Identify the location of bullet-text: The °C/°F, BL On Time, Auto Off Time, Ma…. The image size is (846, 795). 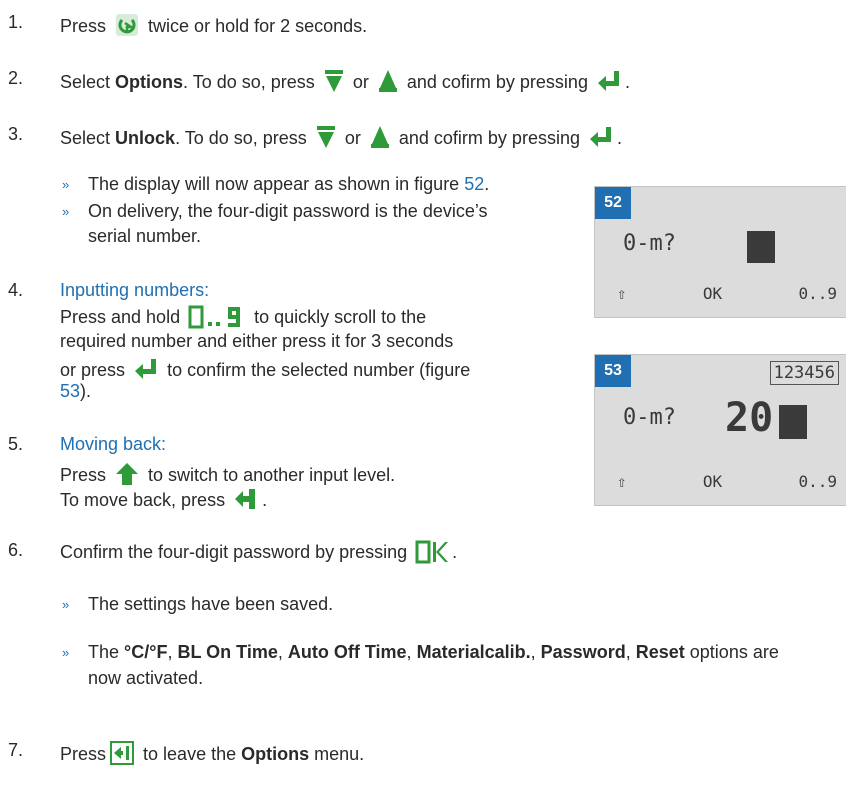
(433, 652).